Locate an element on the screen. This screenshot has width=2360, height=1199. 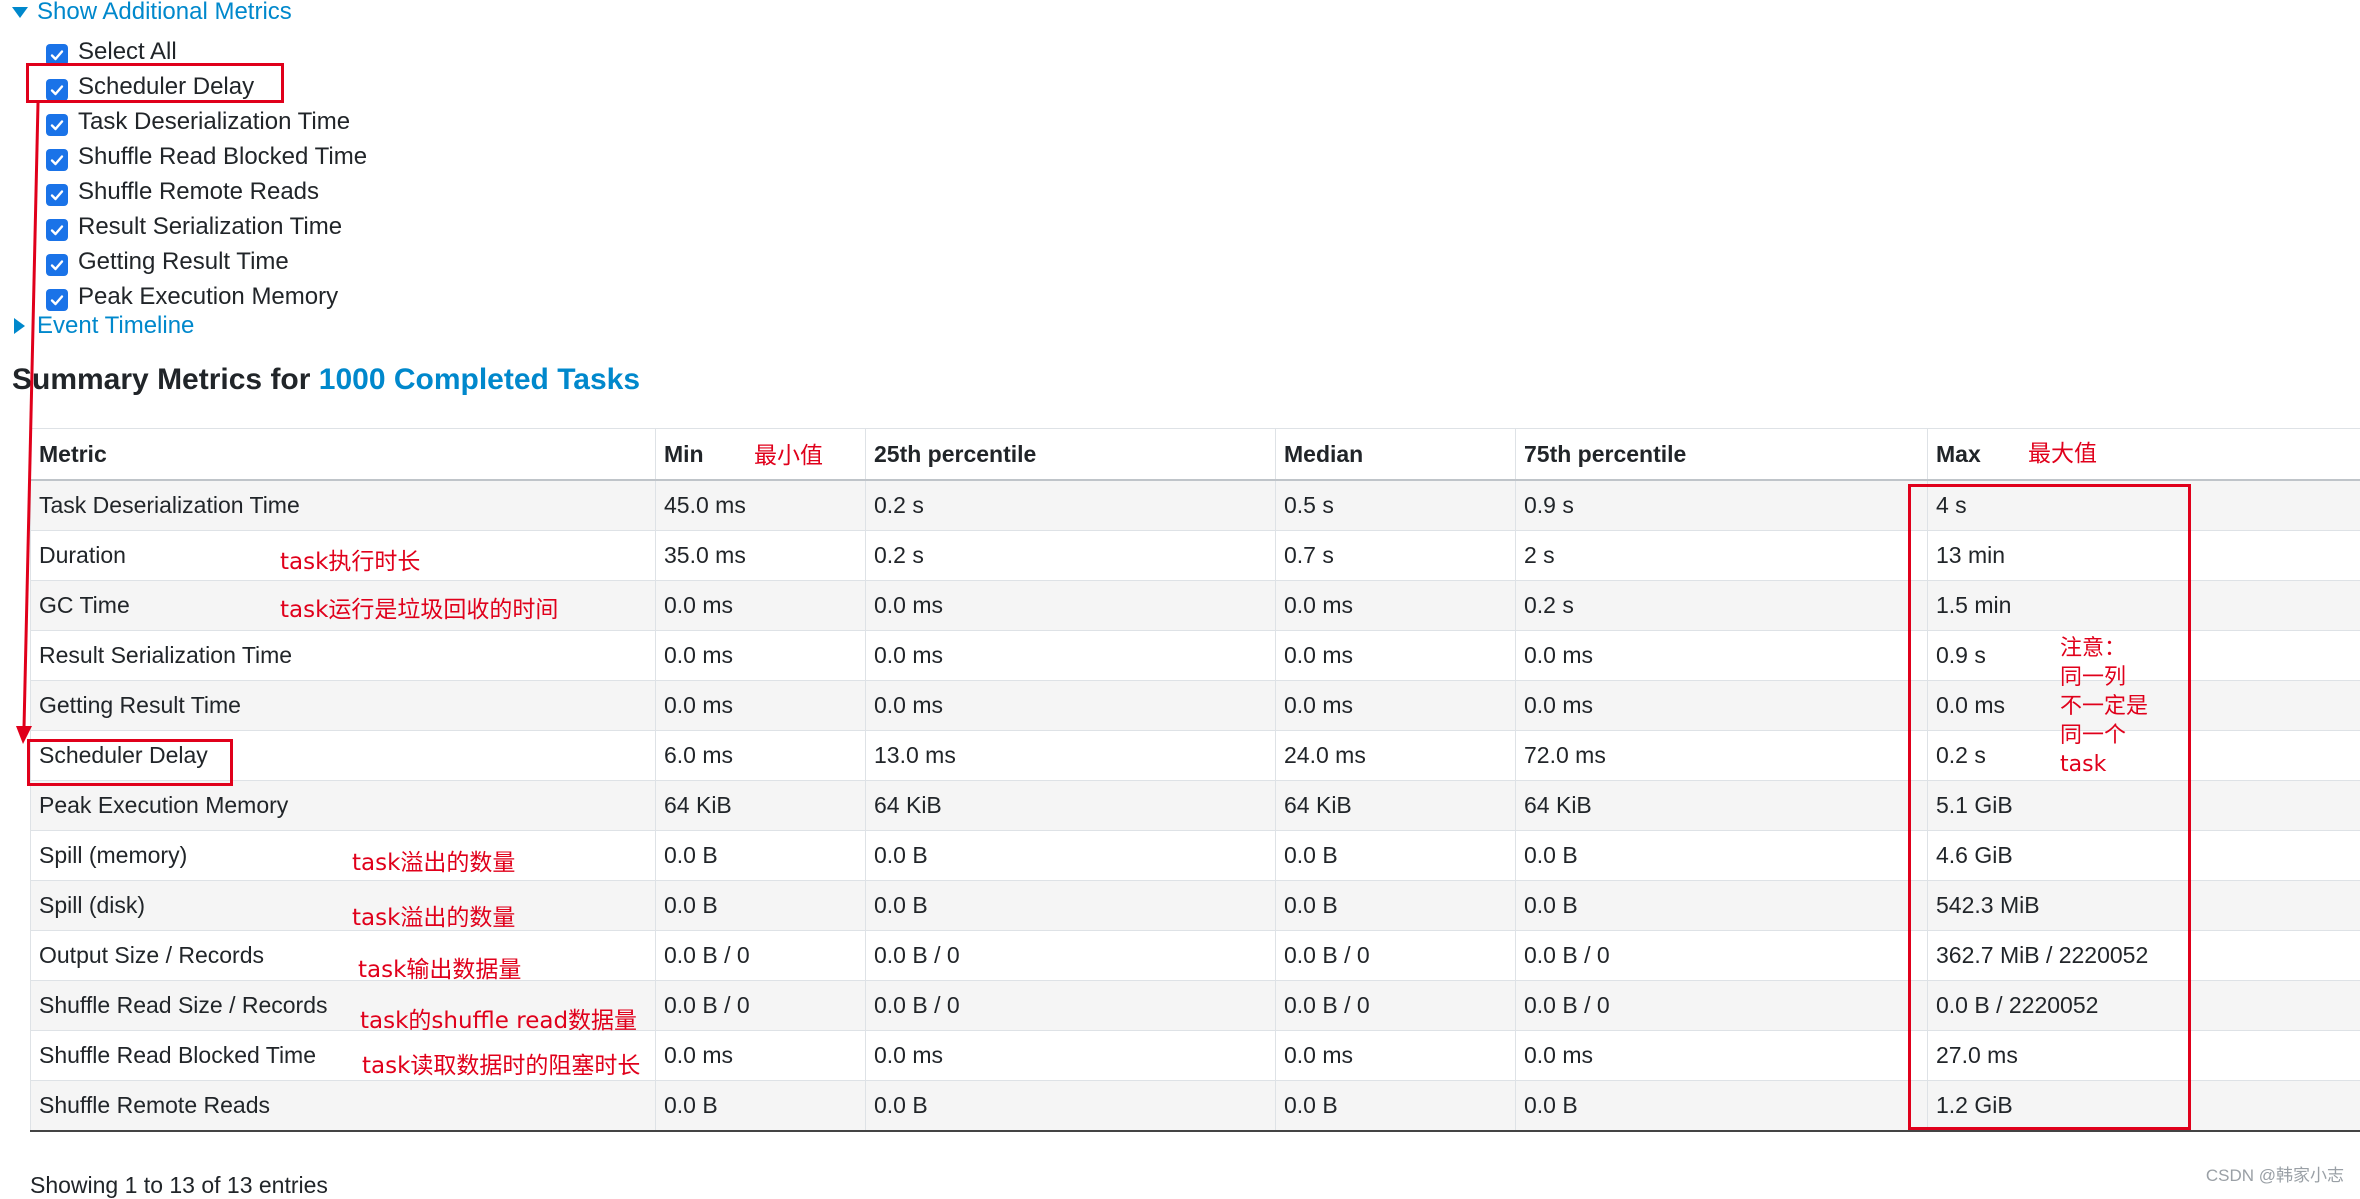
annotation-column-note-line: 不一定是 is located at coordinates (2104, 706).